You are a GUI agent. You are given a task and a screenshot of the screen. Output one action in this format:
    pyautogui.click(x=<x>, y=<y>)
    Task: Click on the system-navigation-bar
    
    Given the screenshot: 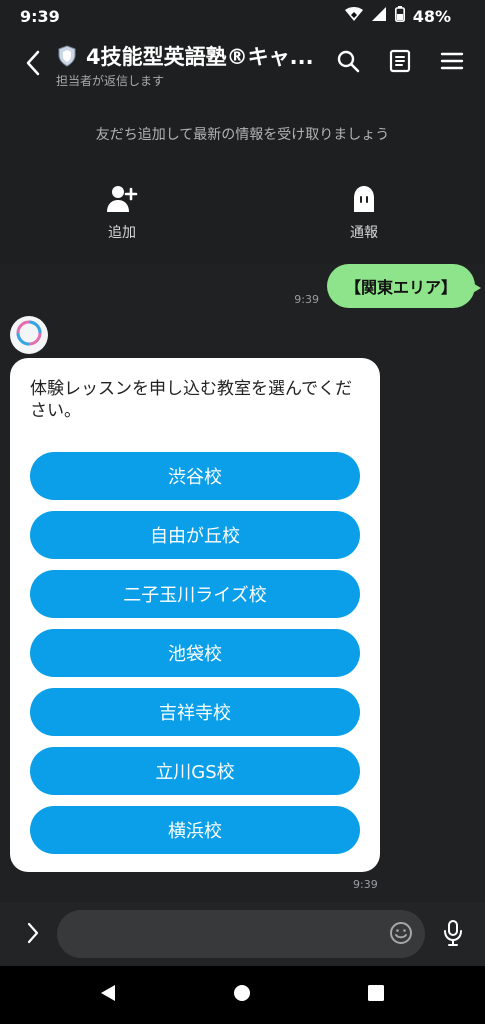 What is the action you would take?
    pyautogui.click(x=242, y=995)
    